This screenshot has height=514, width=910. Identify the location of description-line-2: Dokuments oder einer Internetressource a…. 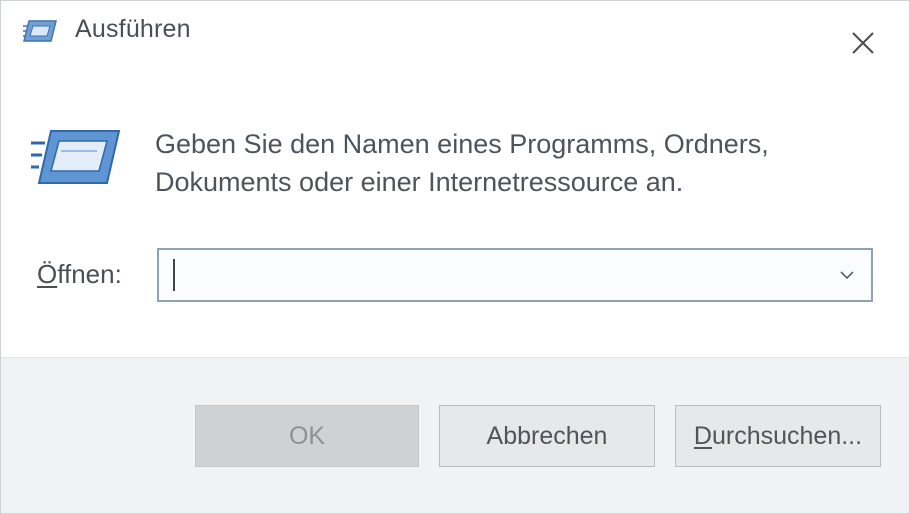
(419, 182).